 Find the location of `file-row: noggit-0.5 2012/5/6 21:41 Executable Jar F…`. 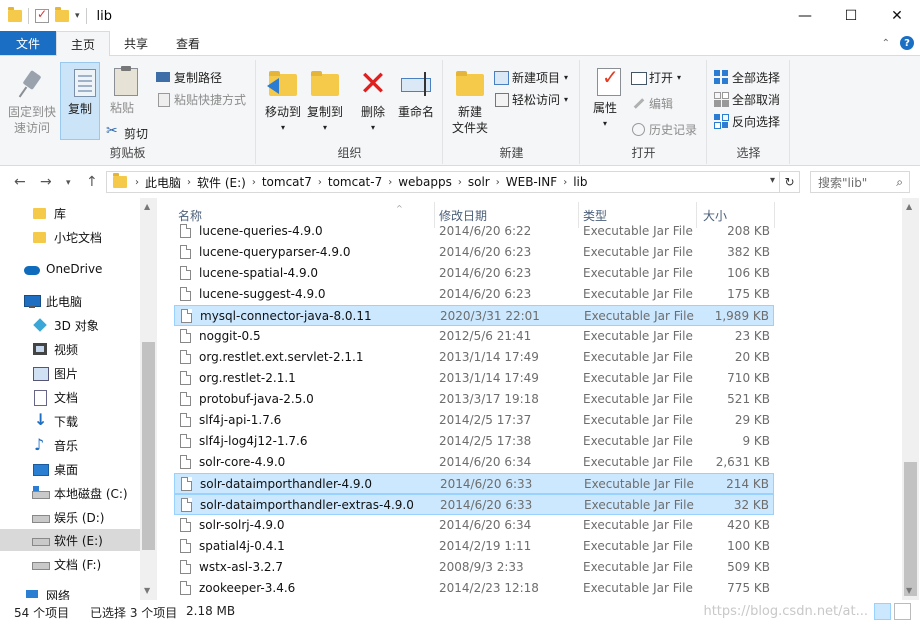

file-row: noggit-0.5 2012/5/6 21:41 Executable Jar F… is located at coordinates (474, 336).